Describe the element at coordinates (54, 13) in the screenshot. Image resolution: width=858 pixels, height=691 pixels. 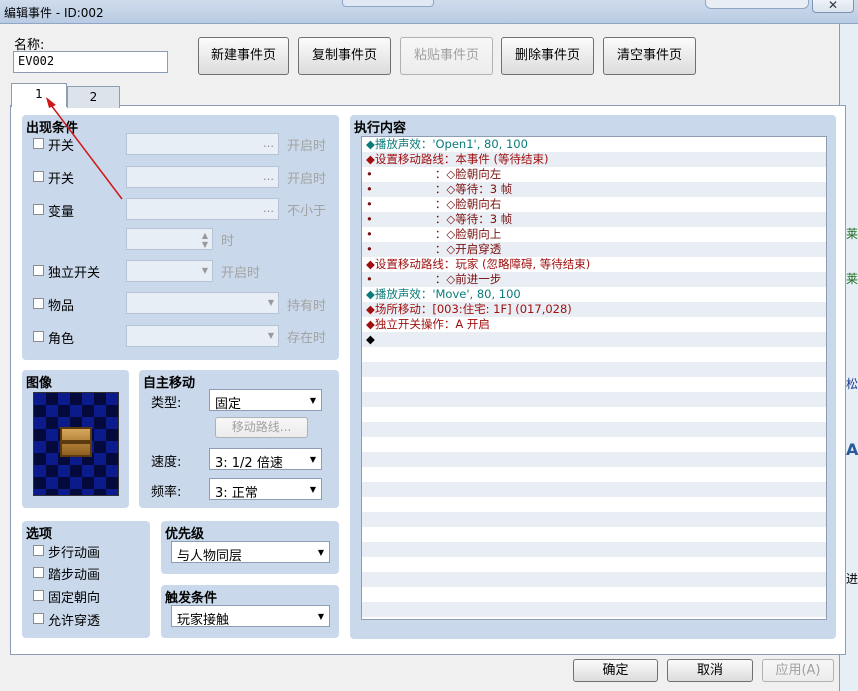
I see `window-title: 编辑事件 - ID:002` at that location.